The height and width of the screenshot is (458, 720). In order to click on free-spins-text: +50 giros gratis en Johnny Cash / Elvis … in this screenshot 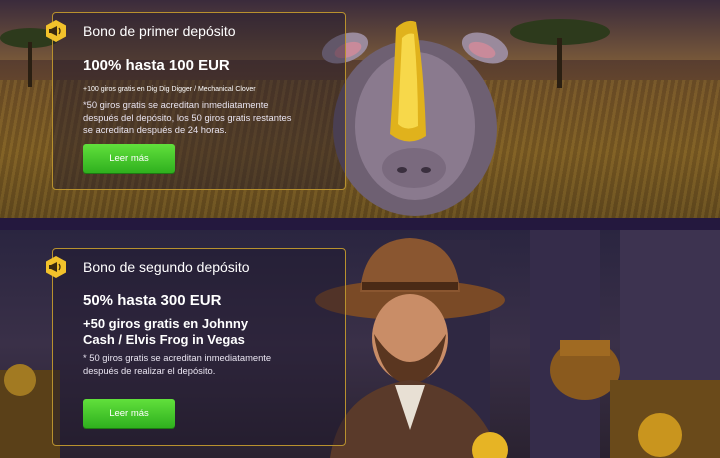, I will do `click(166, 331)`.